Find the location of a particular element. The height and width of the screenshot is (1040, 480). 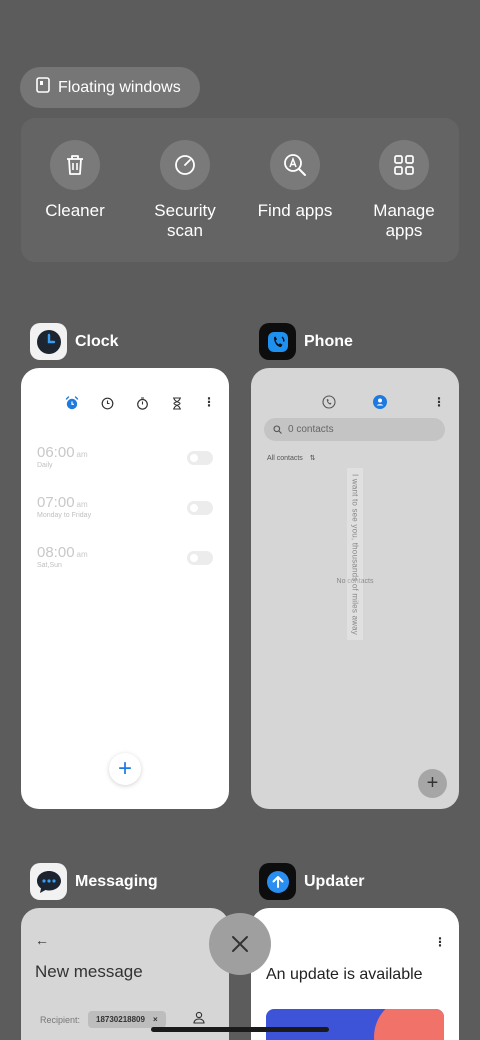

search-placeholder: 0 contacts is located at coordinates (311, 429).